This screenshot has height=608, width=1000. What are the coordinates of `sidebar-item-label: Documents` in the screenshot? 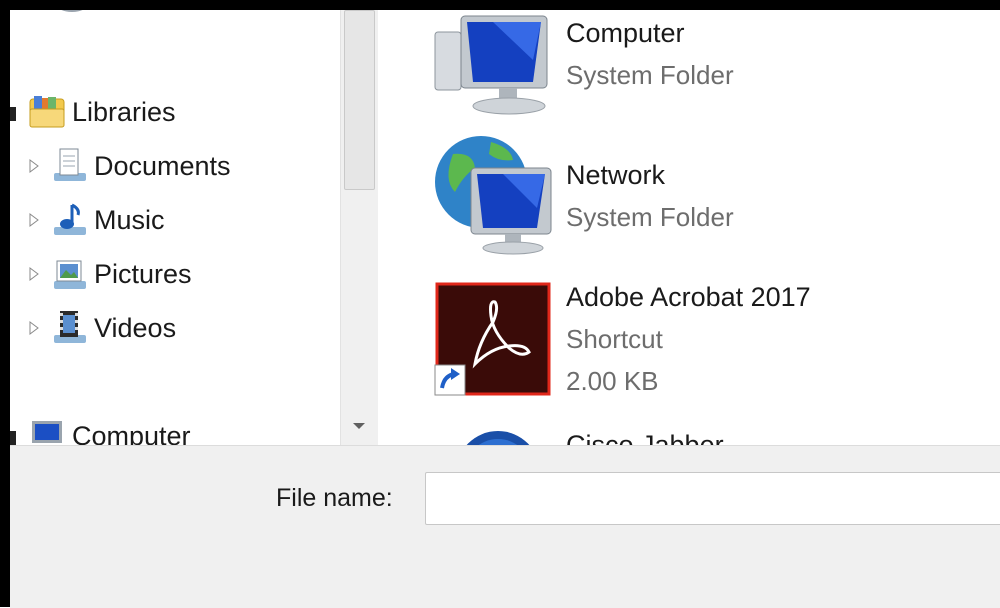 It's located at (162, 165).